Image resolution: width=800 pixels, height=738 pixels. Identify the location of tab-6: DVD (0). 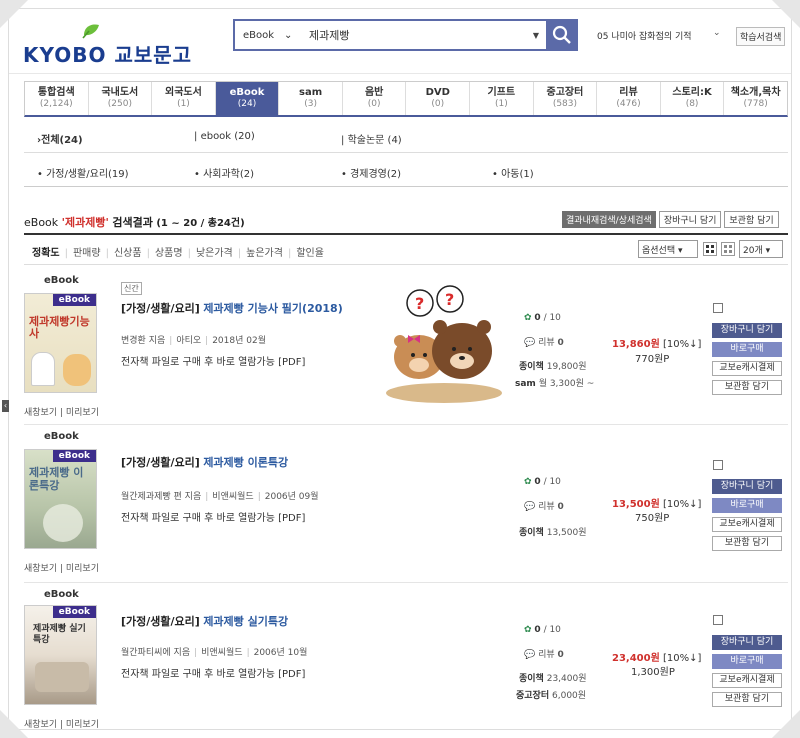
(438, 98).